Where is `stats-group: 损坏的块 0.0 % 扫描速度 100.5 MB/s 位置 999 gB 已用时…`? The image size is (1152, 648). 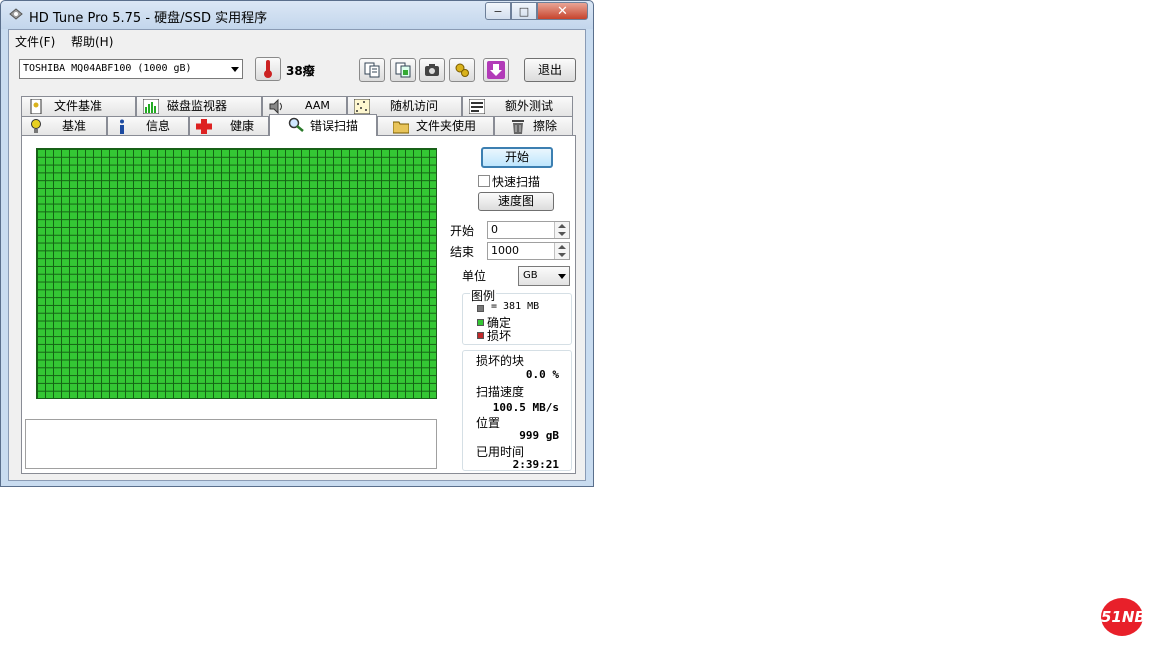 stats-group: 损坏的块 0.0 % 扫描速度 100.5 MB/s 位置 999 gB 已用时… is located at coordinates (517, 410).